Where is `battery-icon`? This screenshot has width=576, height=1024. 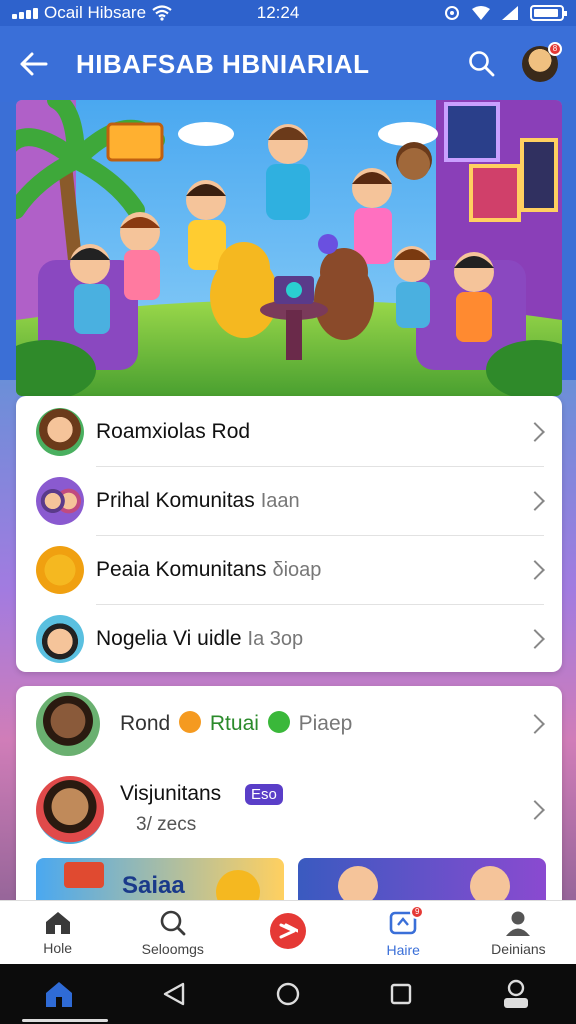 battery-icon is located at coordinates (548, 13).